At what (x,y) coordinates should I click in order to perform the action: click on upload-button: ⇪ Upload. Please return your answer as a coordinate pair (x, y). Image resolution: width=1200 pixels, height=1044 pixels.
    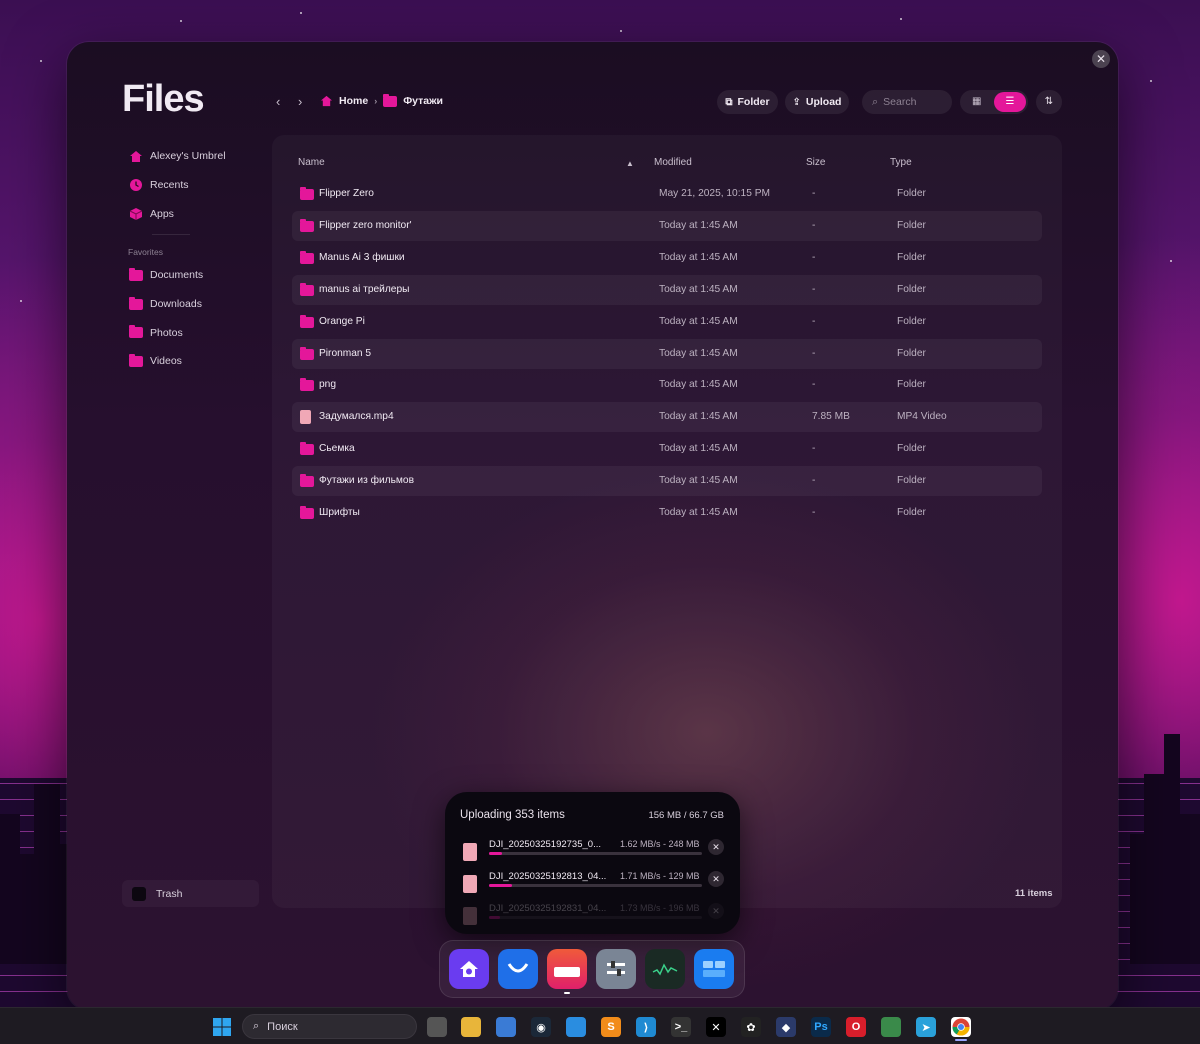
    Looking at the image, I should click on (817, 102).